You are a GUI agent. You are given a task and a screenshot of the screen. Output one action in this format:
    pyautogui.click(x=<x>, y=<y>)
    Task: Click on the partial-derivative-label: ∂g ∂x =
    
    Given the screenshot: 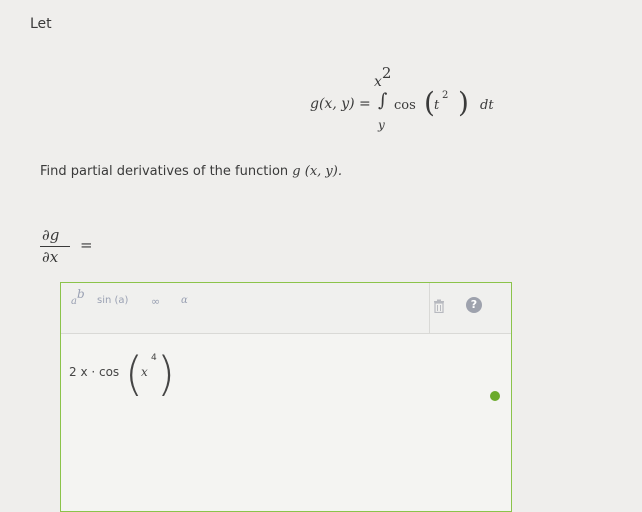 What is the action you would take?
    pyautogui.click(x=75, y=249)
    